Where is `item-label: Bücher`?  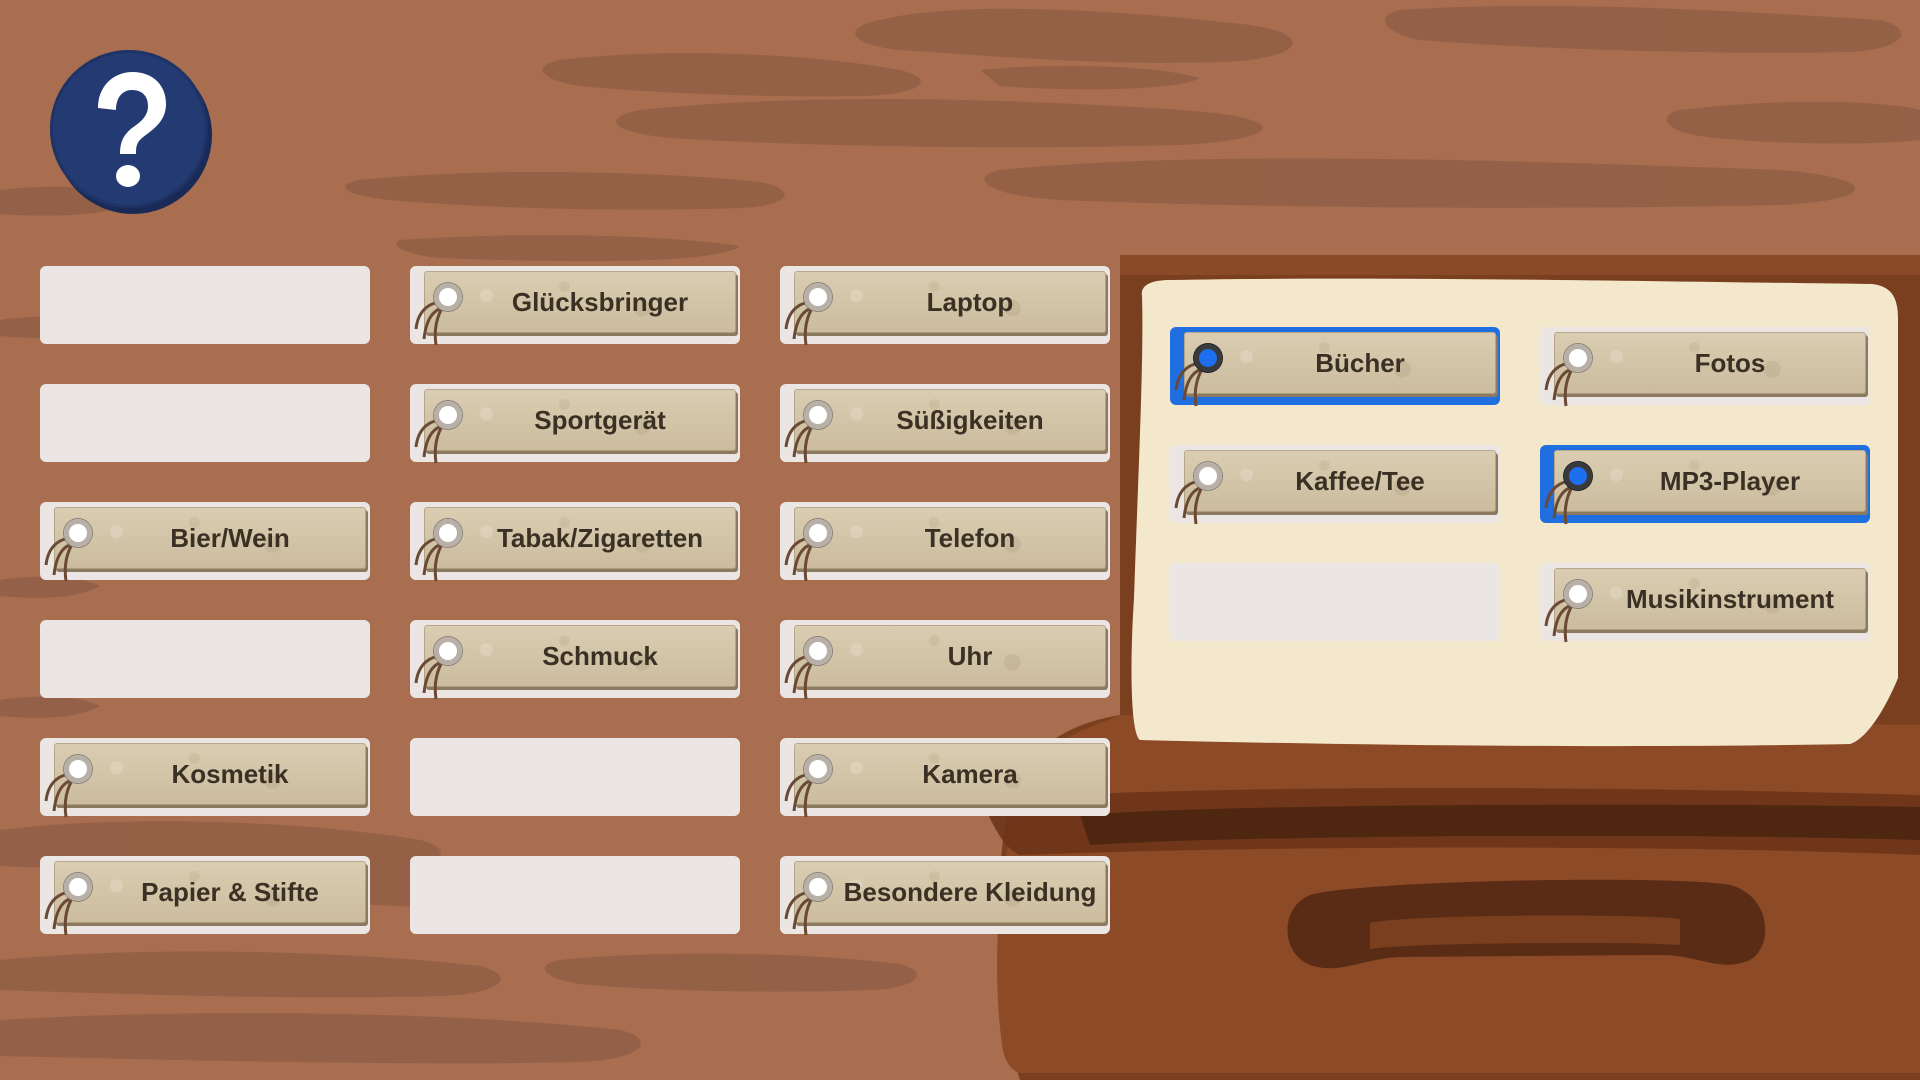 item-label: Bücher is located at coordinates (1360, 362).